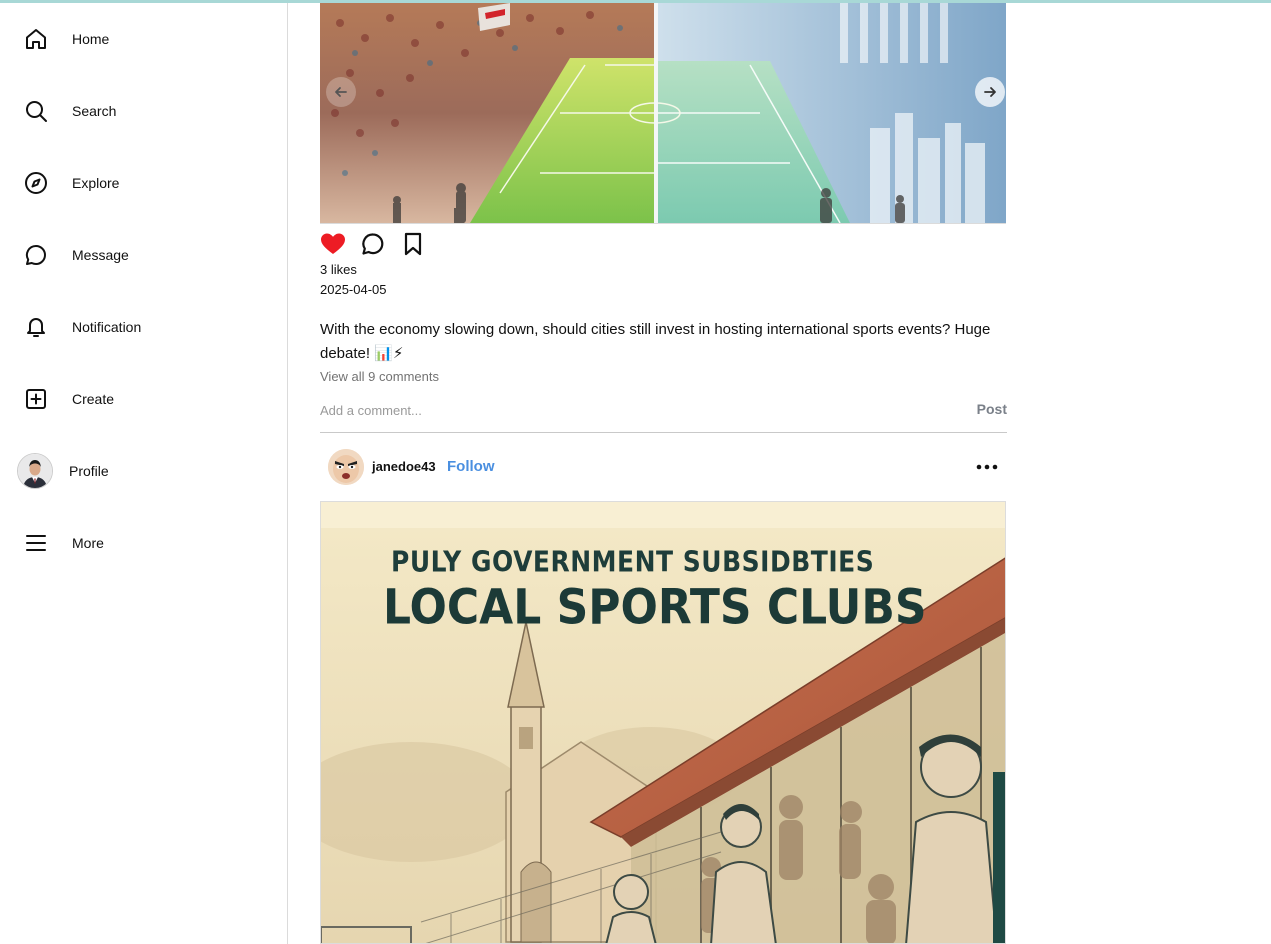 Image resolution: width=1271 pixels, height=944 pixels. I want to click on sidebar-item-home: Home, so click(143, 39).